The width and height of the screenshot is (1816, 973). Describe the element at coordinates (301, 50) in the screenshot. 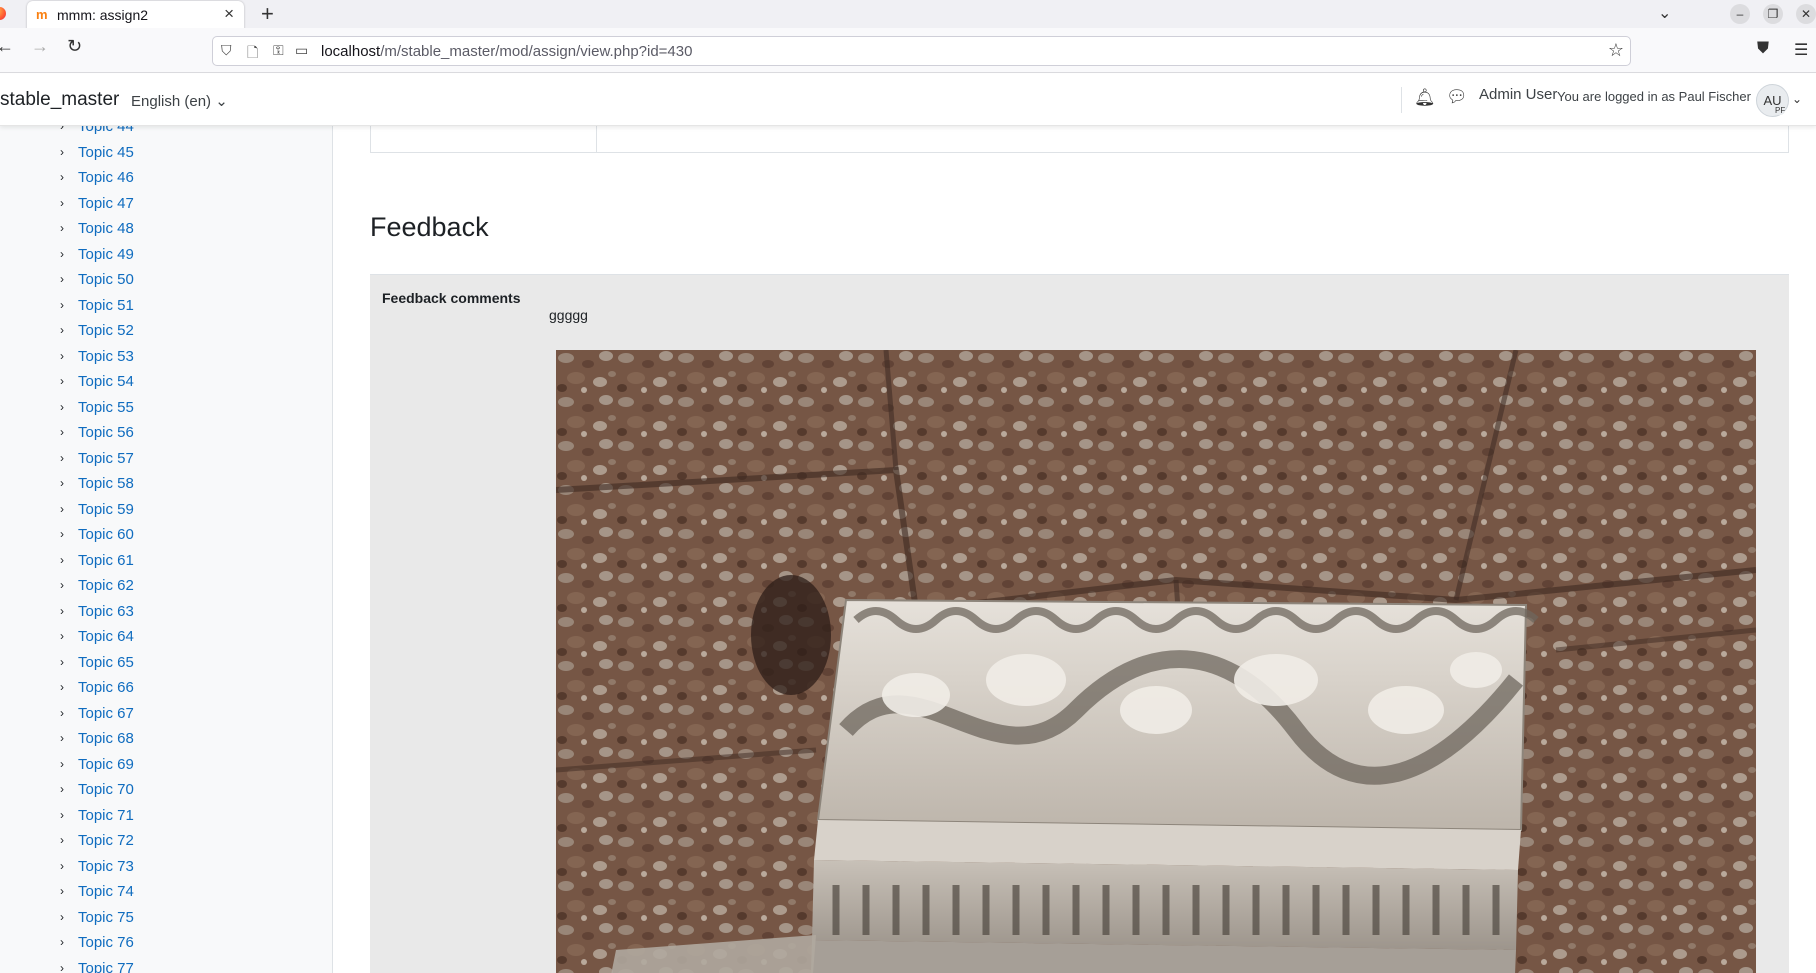

I see `media-icon: ▭` at that location.